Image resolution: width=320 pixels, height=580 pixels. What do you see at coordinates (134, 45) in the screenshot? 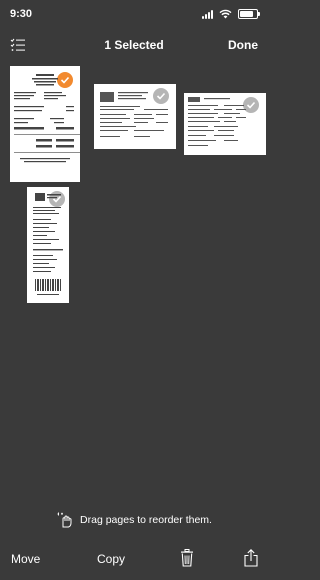
I see `nav-bar: 1 Selected Done` at bounding box center [134, 45].